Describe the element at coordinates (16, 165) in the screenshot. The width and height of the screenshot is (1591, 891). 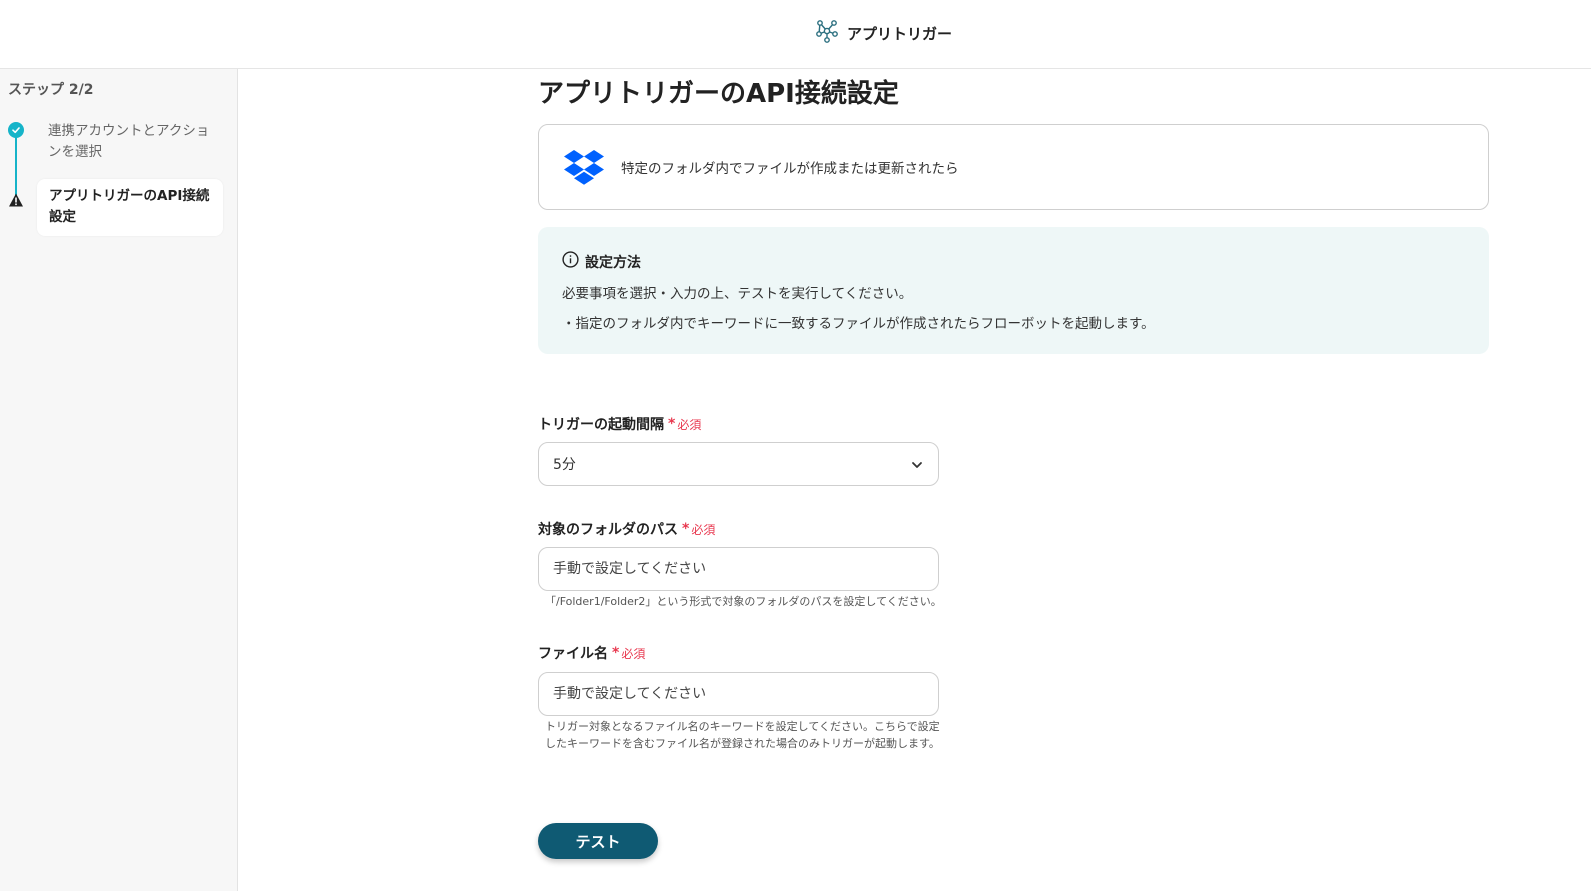
I see `step-progress-line` at that location.